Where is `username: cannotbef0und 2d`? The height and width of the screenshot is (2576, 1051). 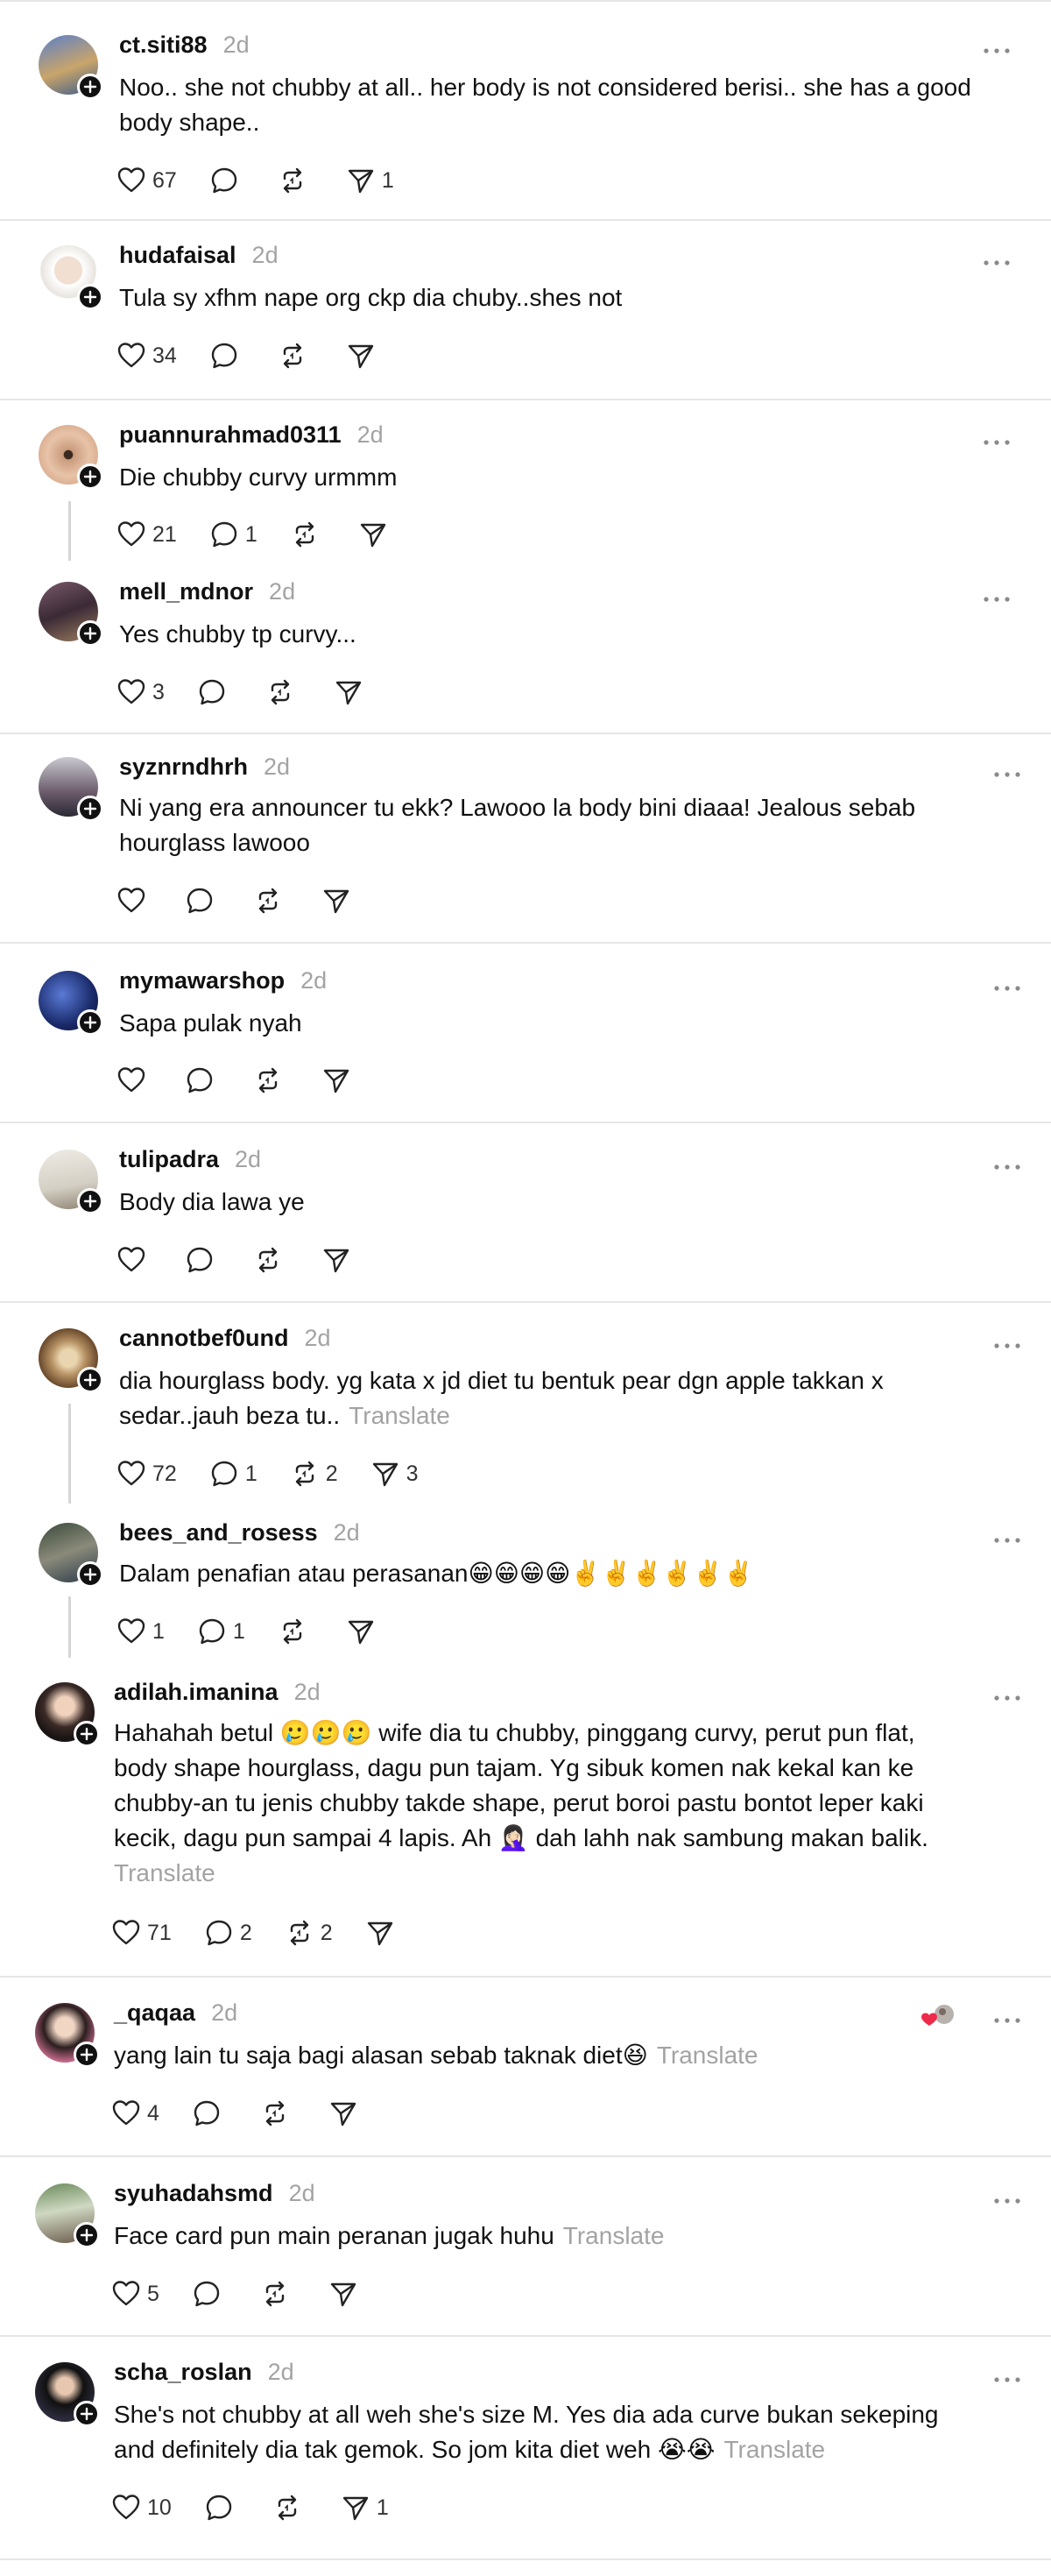
username: cannotbef0und 2d is located at coordinates (225, 1338).